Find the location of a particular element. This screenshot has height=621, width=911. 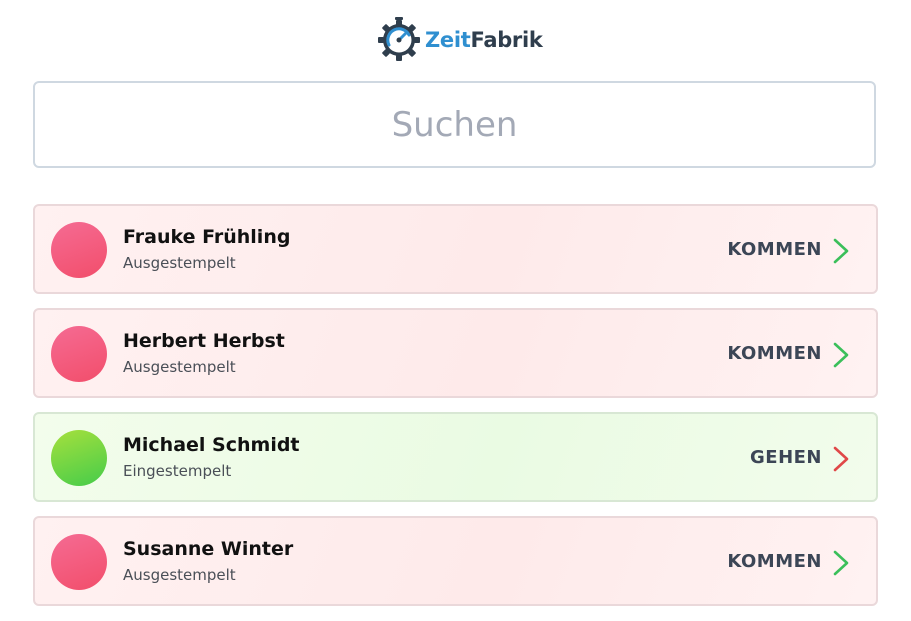

employee-name: Frauke Frühling is located at coordinates (207, 237).